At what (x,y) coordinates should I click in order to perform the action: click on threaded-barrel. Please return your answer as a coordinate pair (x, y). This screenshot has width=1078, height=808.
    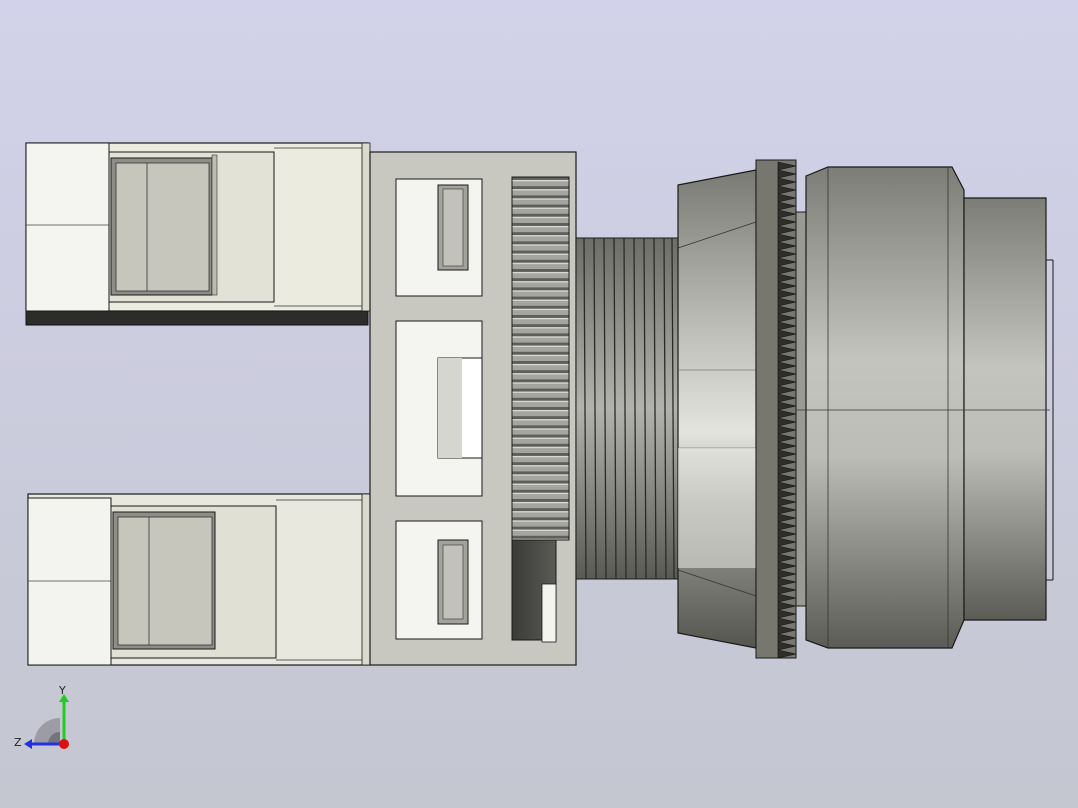
    Looking at the image, I should click on (628, 408).